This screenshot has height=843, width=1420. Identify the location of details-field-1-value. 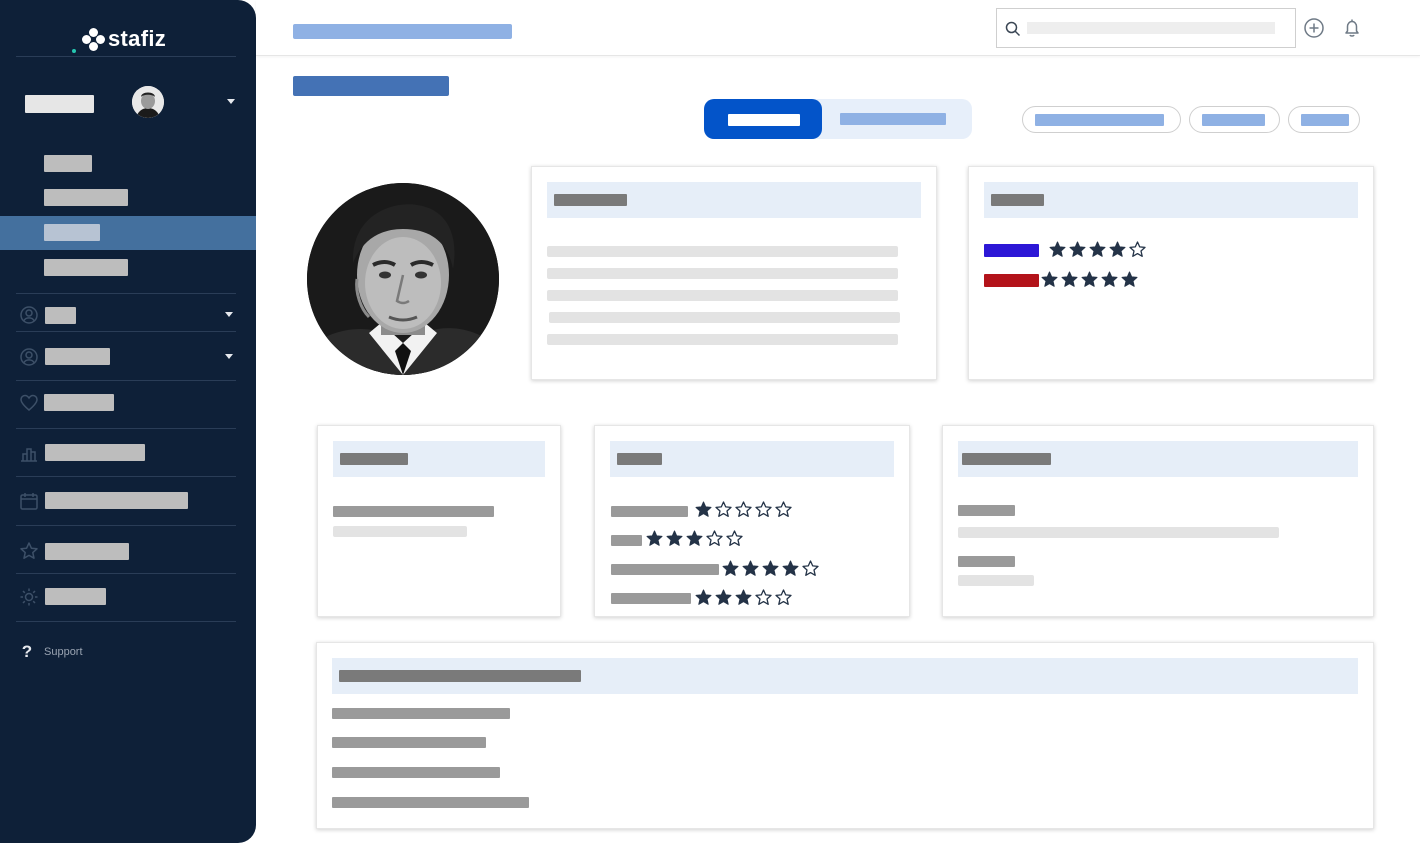
(1118, 532).